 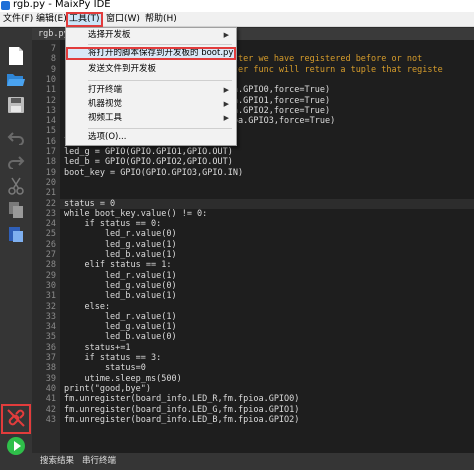 What do you see at coordinates (50, 213) in the screenshot?
I see `line-number: 23` at bounding box center [50, 213].